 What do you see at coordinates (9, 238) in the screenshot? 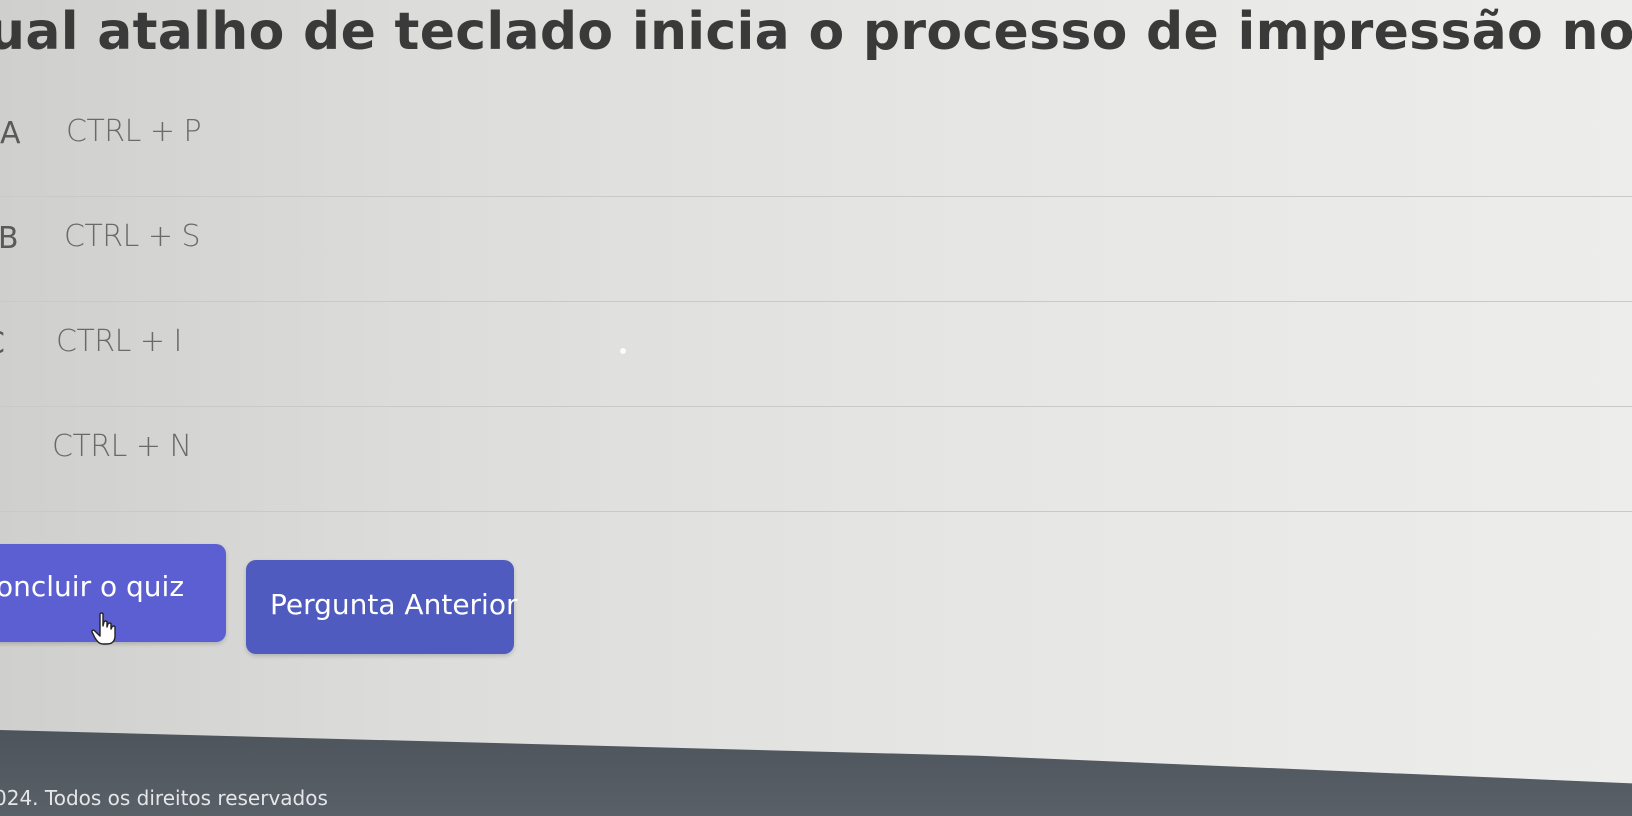
I see `option-letter: B` at bounding box center [9, 238].